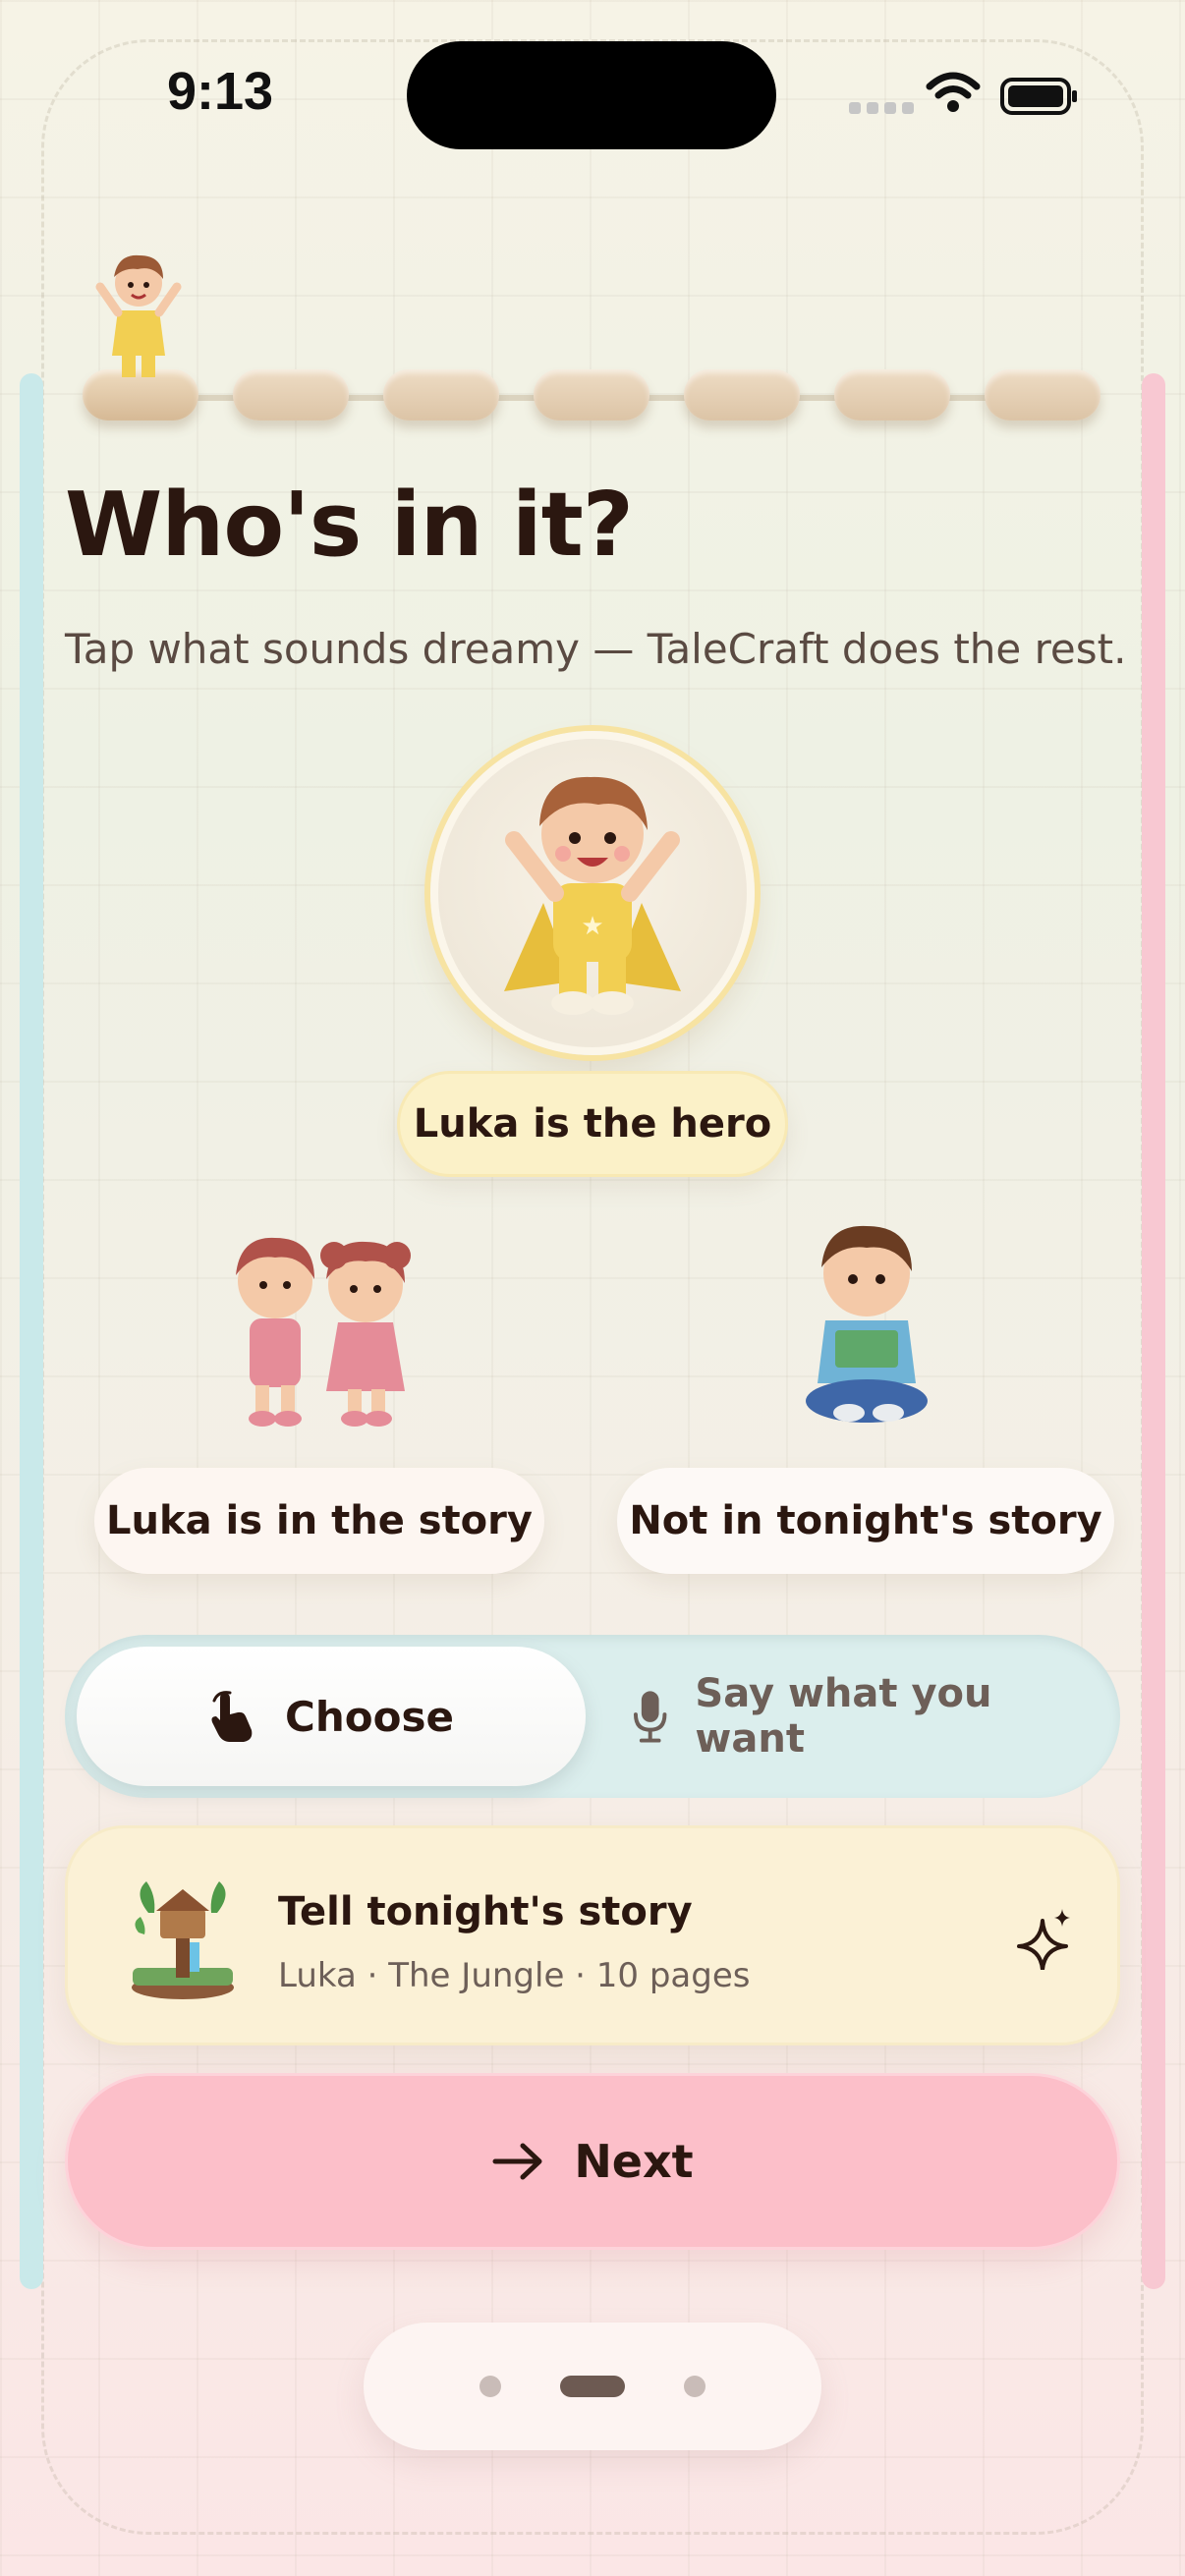 Image resolution: width=1185 pixels, height=2576 pixels. I want to click on progress-path, so click(594, 396).